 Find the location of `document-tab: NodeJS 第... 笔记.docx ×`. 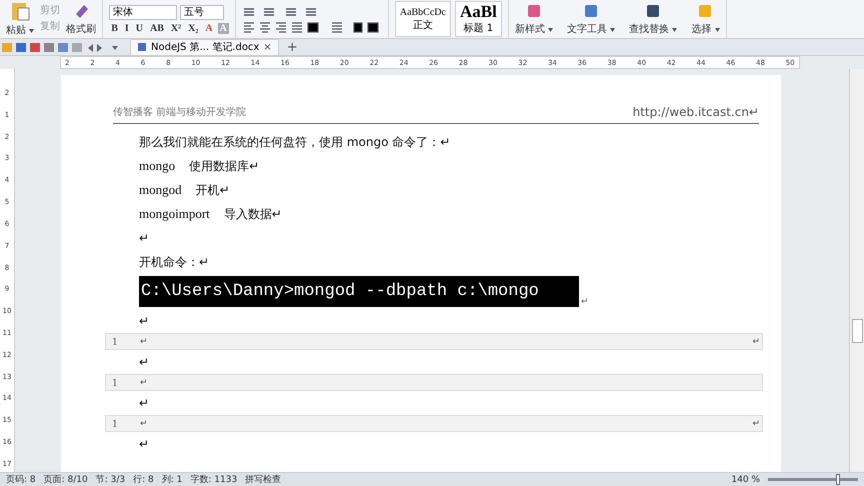

document-tab: NodeJS 第... 笔记.docx × is located at coordinates (204, 47).